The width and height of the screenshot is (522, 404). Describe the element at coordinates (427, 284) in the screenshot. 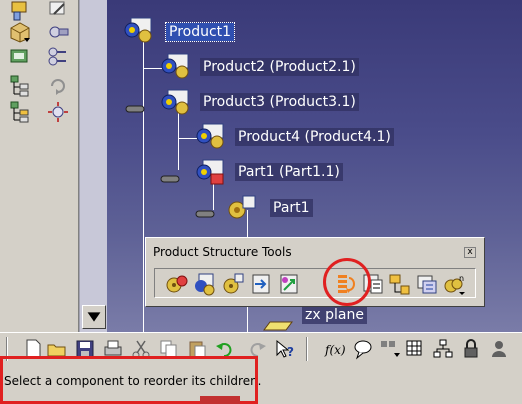

I see `manage-representations-icon` at that location.